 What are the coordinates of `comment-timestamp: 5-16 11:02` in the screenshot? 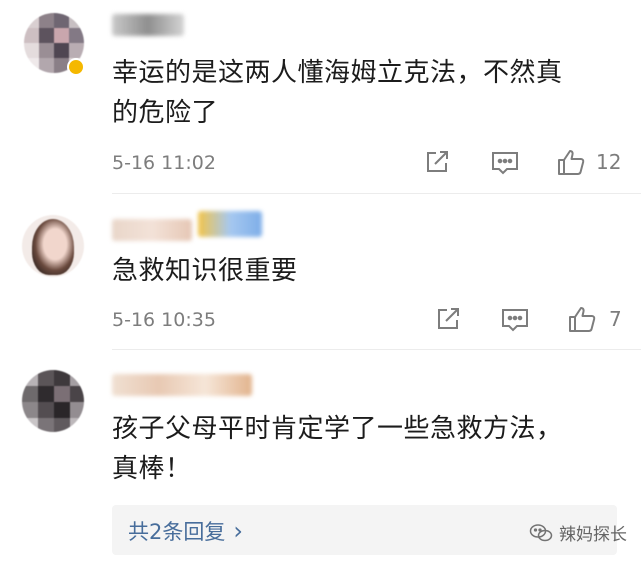 It's located at (164, 163).